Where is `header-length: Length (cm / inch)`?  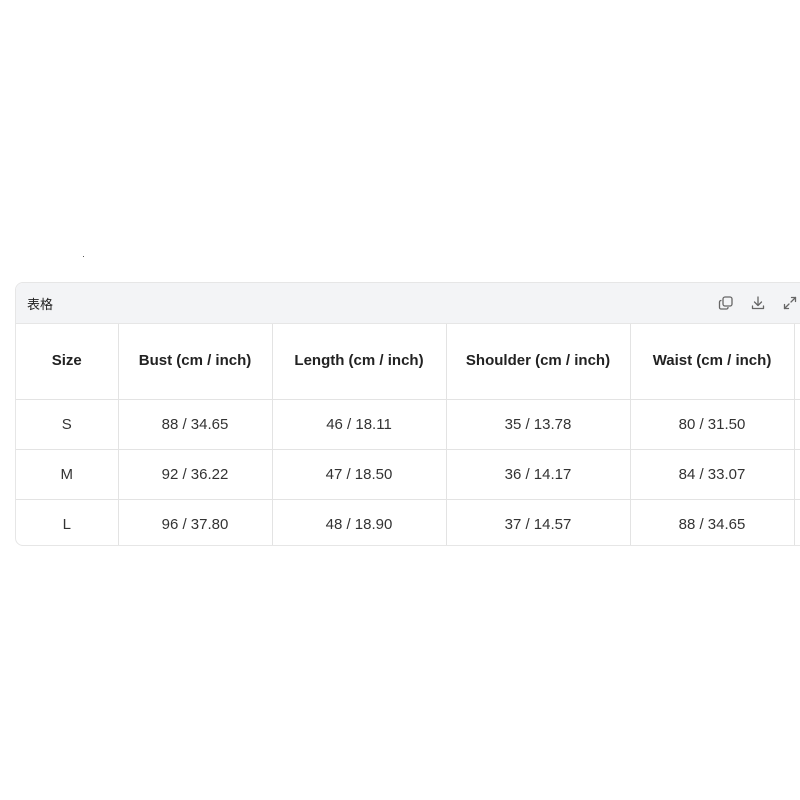
header-length: Length (cm / inch) is located at coordinates (359, 362).